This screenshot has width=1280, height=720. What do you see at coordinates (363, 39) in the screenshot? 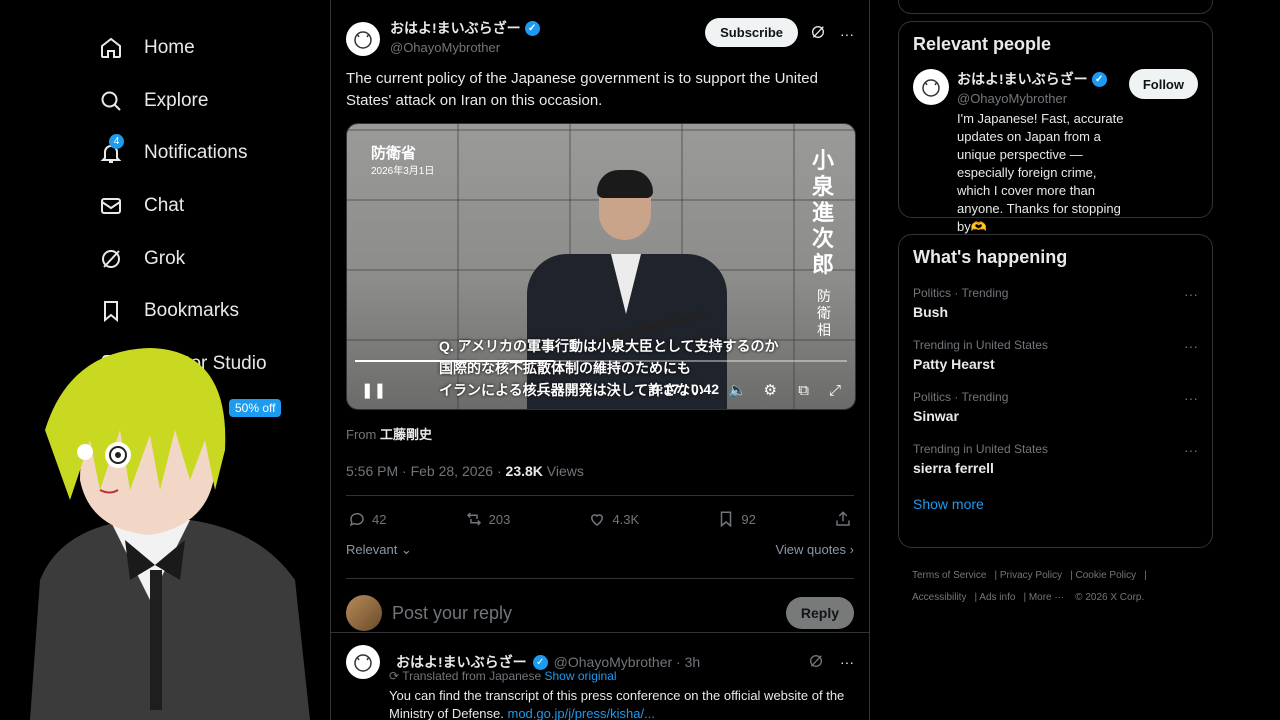
I see `author-avatar` at bounding box center [363, 39].